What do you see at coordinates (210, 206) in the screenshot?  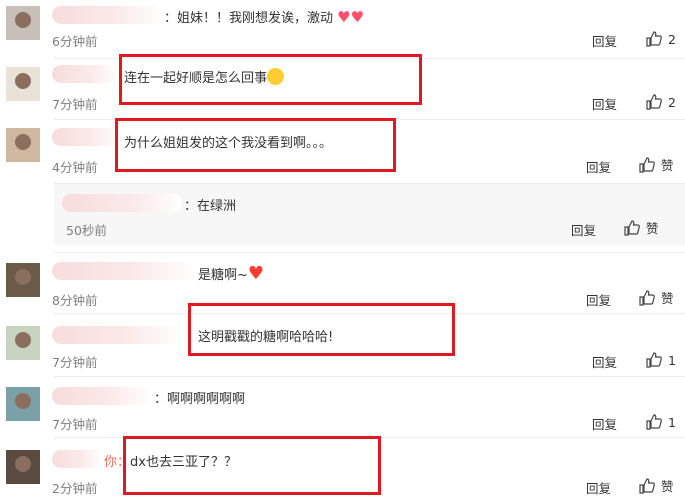 I see `reply-text: ：在绿洲` at bounding box center [210, 206].